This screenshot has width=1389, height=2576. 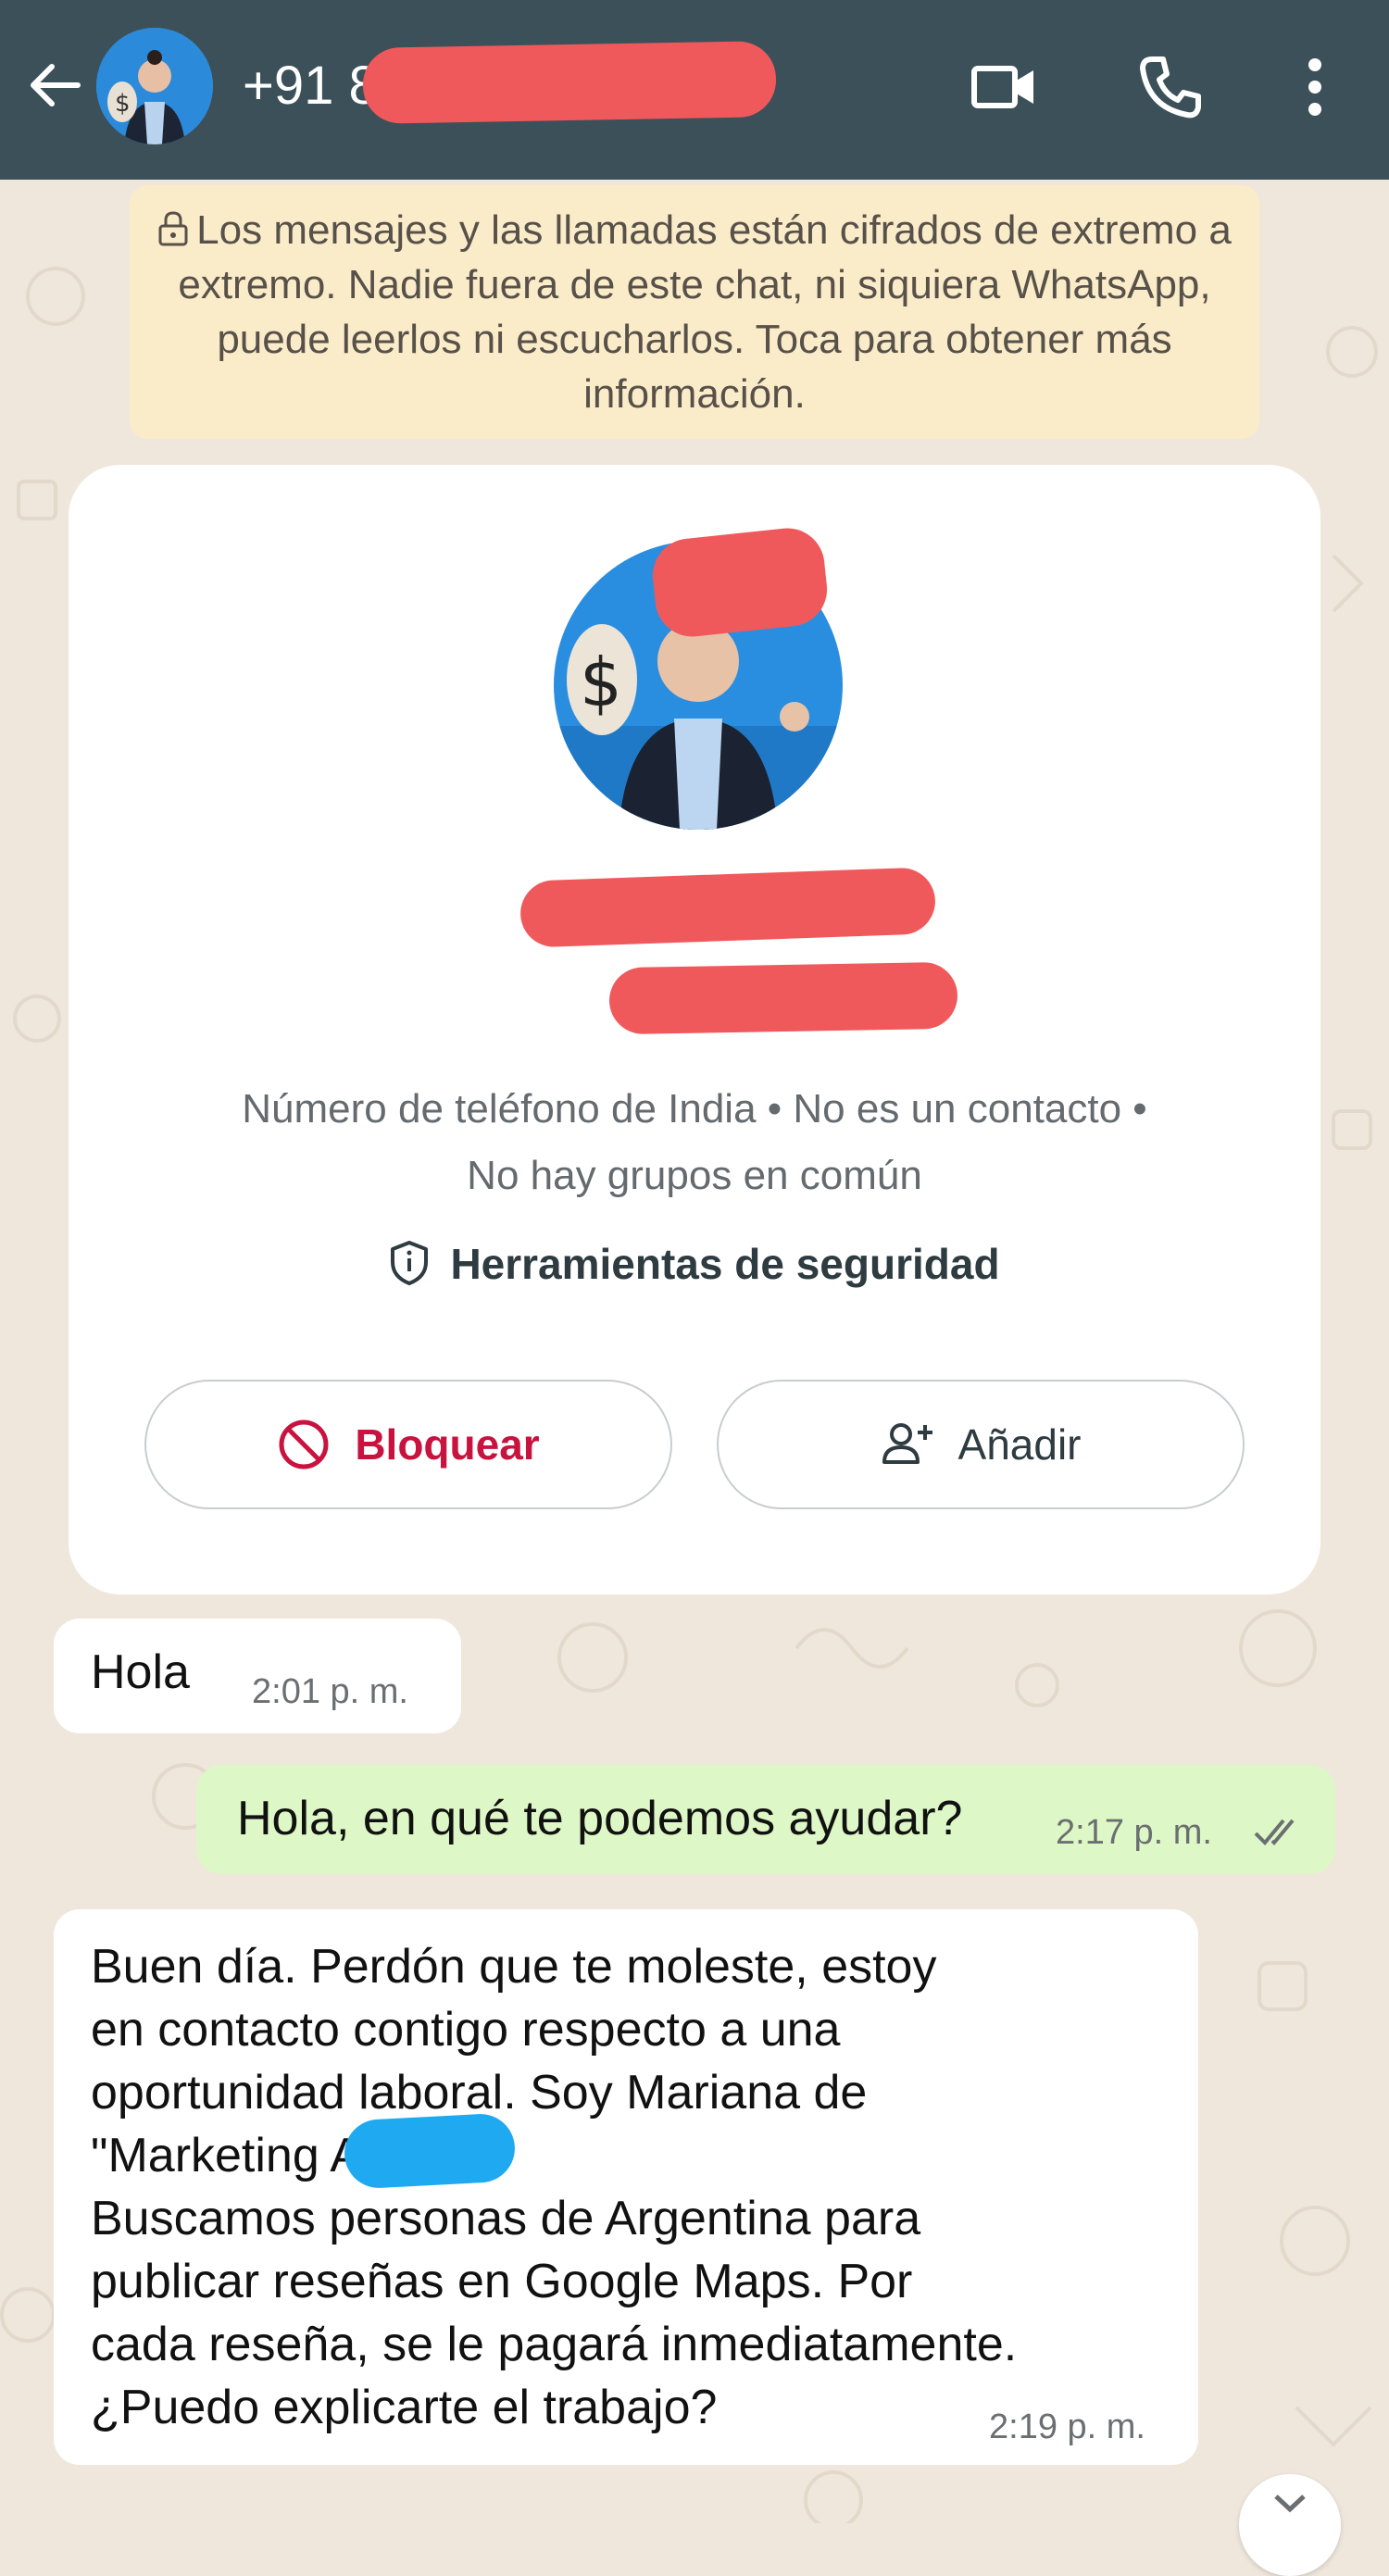 I want to click on security-tools-label: Herramientas de seguridad, so click(x=725, y=1264).